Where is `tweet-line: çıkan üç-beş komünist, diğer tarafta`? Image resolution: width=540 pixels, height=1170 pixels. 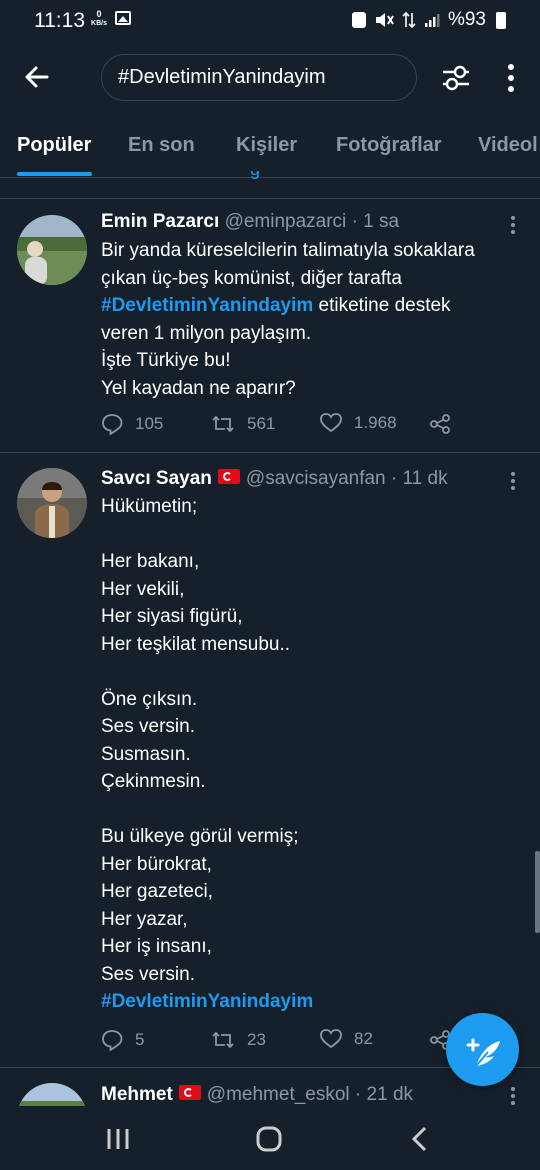
tweet-line: çıkan üç-beş komünist, diğer tarafta is located at coordinates (251, 278).